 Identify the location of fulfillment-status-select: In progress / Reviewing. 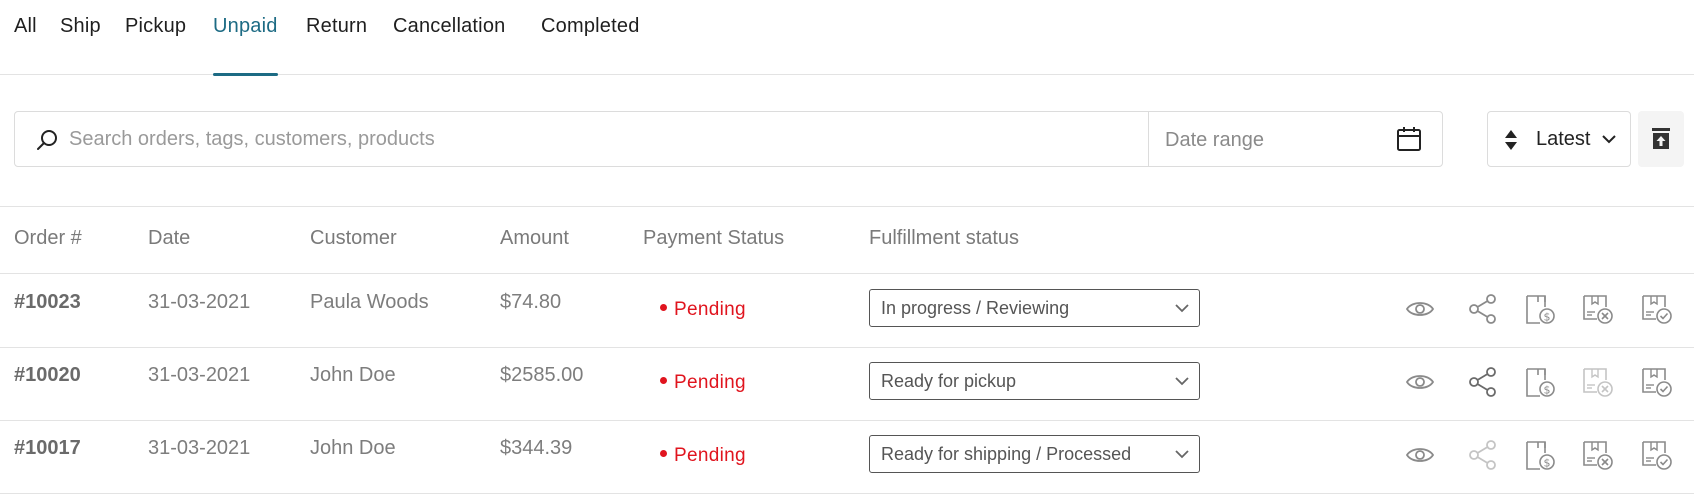
(1034, 308).